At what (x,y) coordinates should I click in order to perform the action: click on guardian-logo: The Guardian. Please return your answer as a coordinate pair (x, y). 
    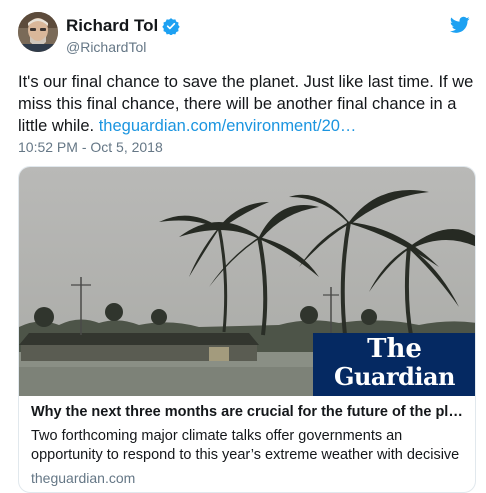
    Looking at the image, I should click on (394, 364).